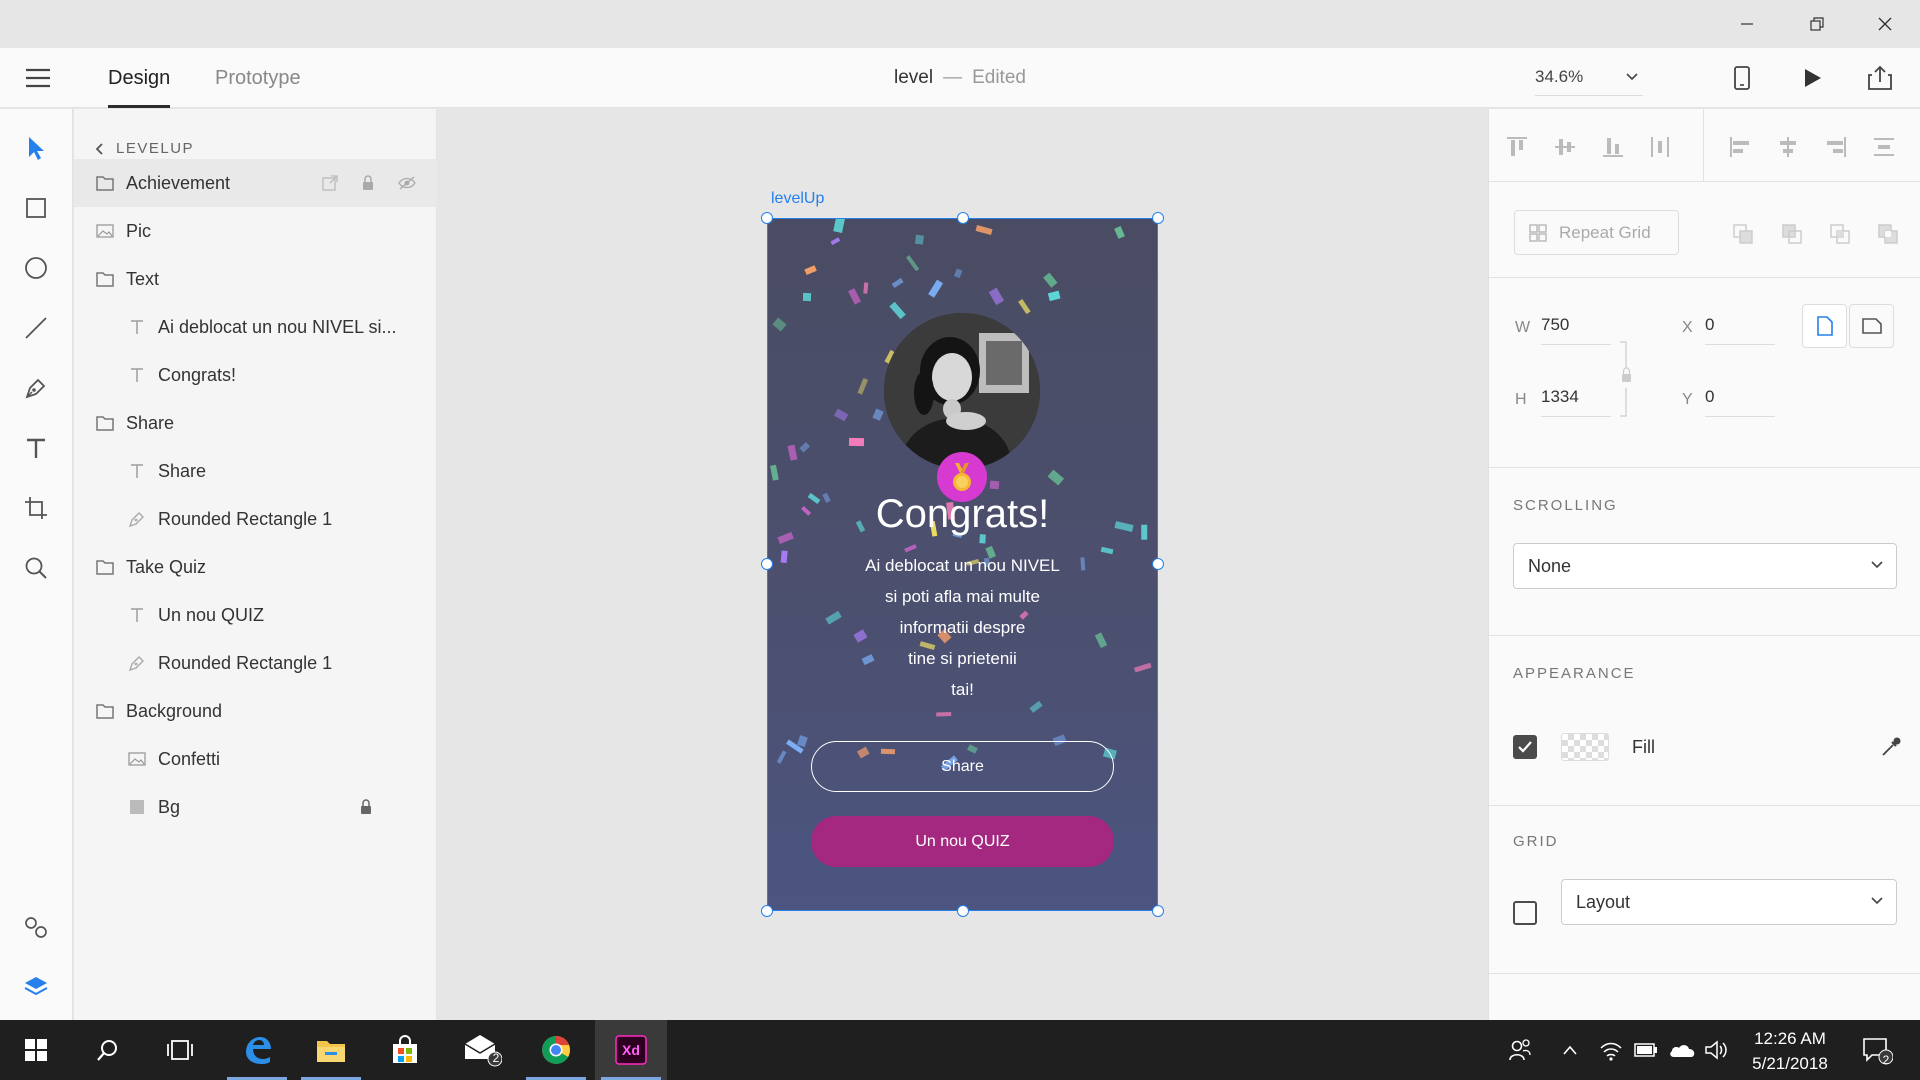  What do you see at coordinates (1596, 232) in the screenshot?
I see `repeat-grid-button: Repeat Grid` at bounding box center [1596, 232].